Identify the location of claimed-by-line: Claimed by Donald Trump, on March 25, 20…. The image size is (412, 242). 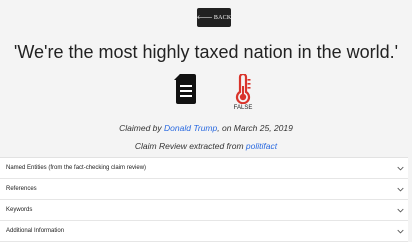
(206, 128).